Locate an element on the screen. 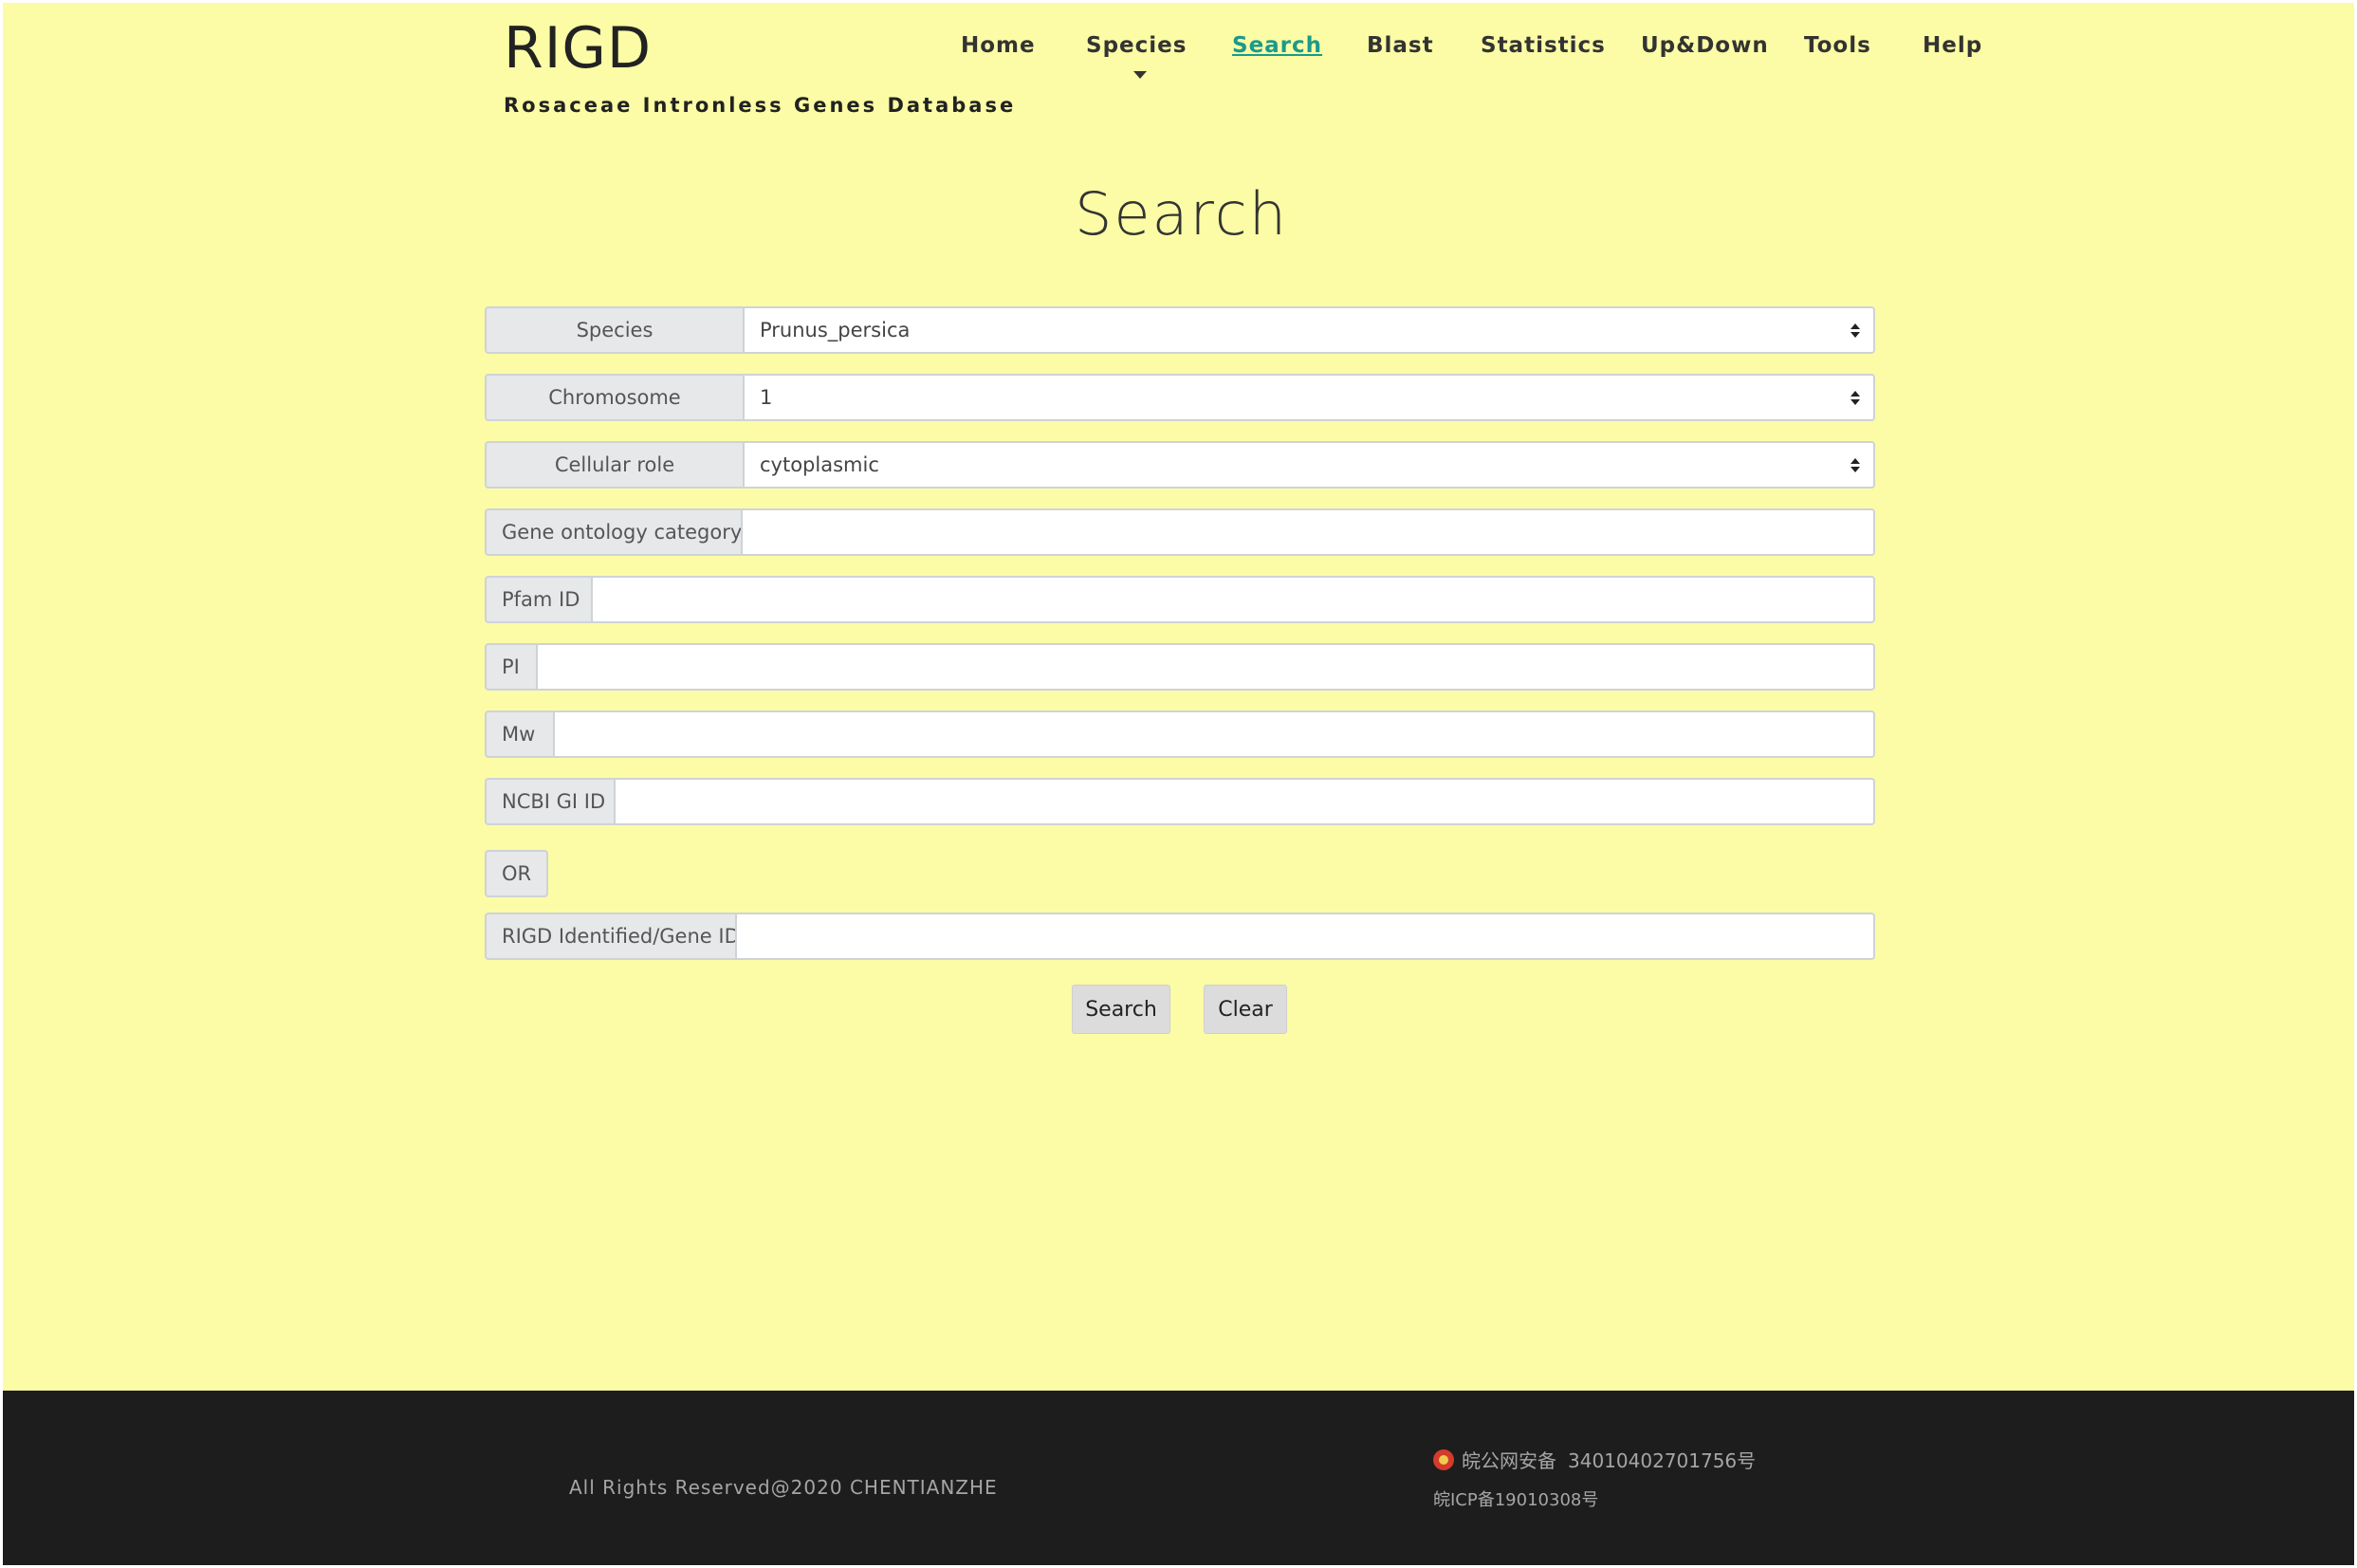 The width and height of the screenshot is (2357, 1568). pfam-id-label: Pfam ID is located at coordinates (538, 599).